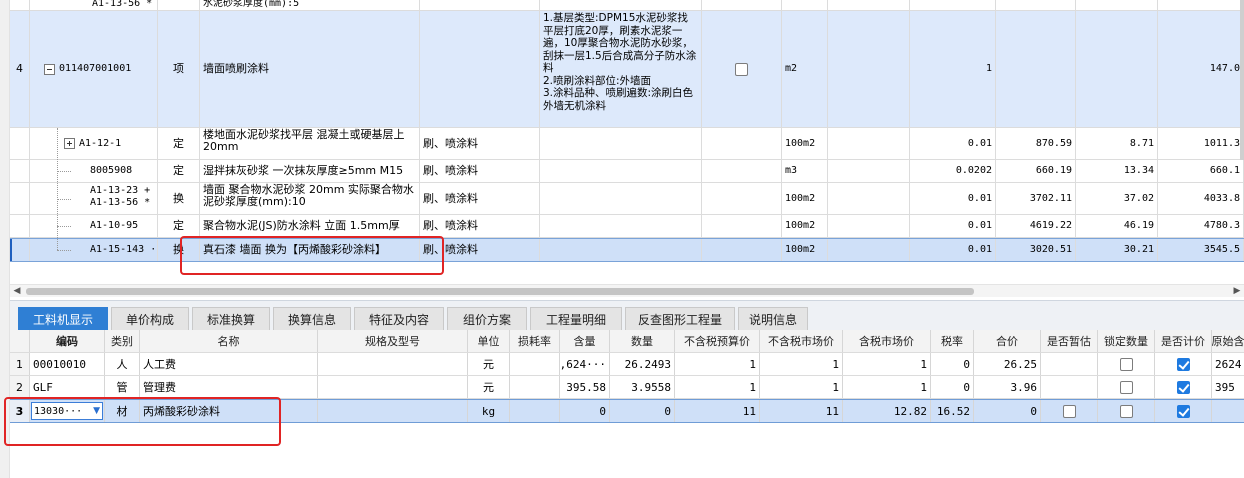 The width and height of the screenshot is (1244, 478). Describe the element at coordinates (69, 143) in the screenshot. I see `expand-icon` at that location.